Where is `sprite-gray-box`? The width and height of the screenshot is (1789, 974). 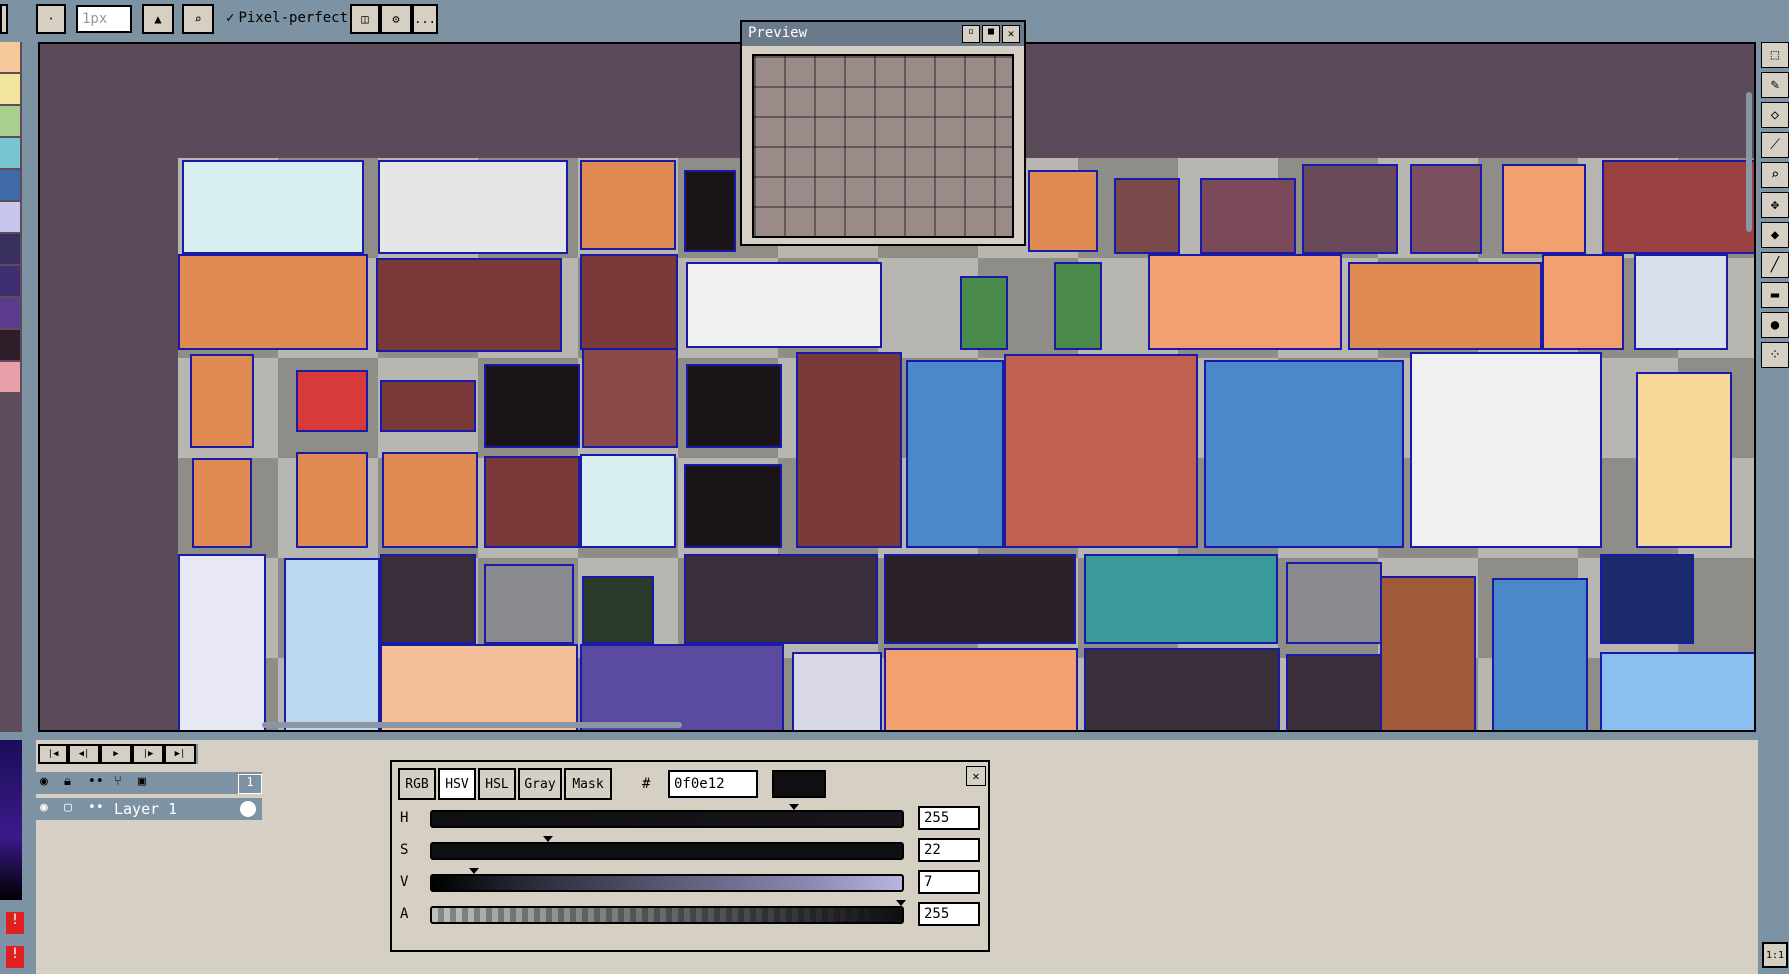
sprite-gray-box is located at coordinates (733, 506).